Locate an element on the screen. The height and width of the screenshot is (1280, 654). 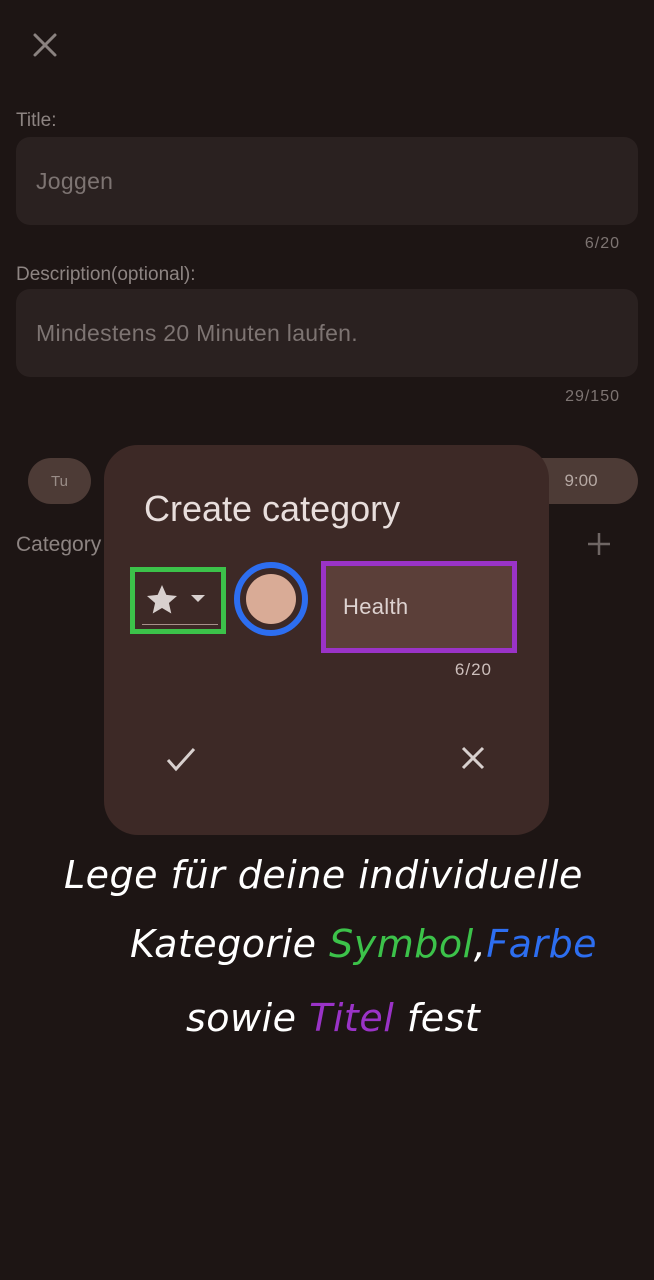
annotation-line-1: Lege für deine individuelle is located at coordinates (323, 875).